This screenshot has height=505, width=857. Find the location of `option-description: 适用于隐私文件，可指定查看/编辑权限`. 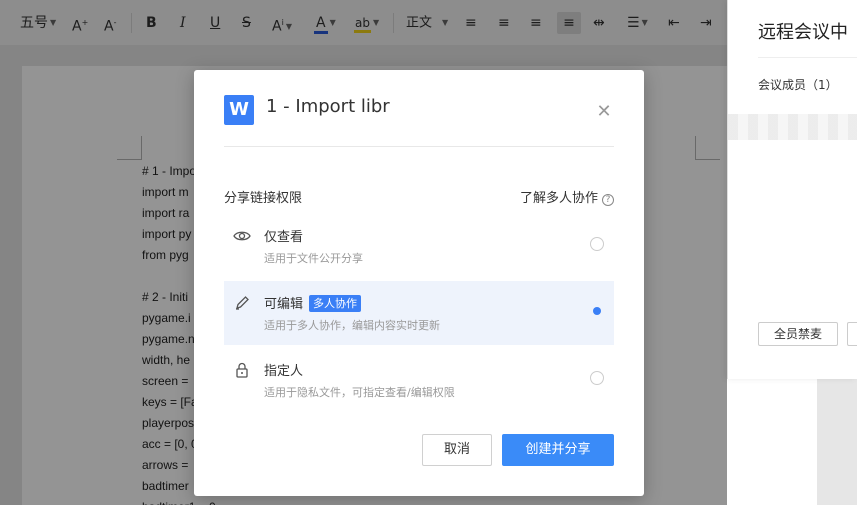

option-description: 适用于隐私文件，可指定查看/编辑权限 is located at coordinates (359, 392).